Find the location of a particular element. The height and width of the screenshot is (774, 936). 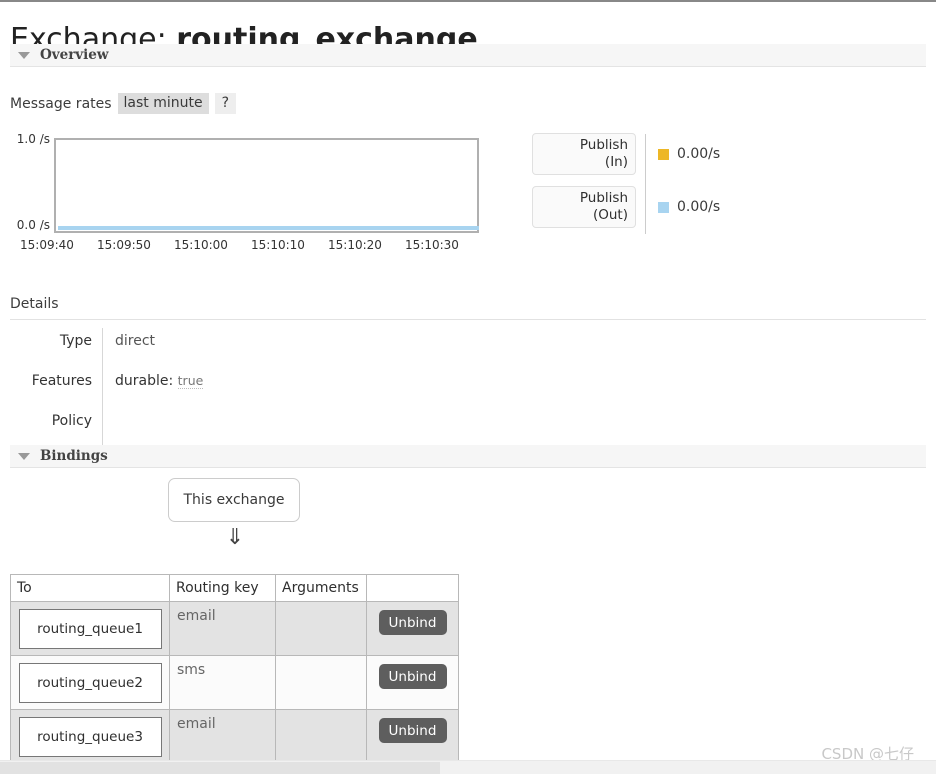

bindings-section-label: Bindings is located at coordinates (74, 456).